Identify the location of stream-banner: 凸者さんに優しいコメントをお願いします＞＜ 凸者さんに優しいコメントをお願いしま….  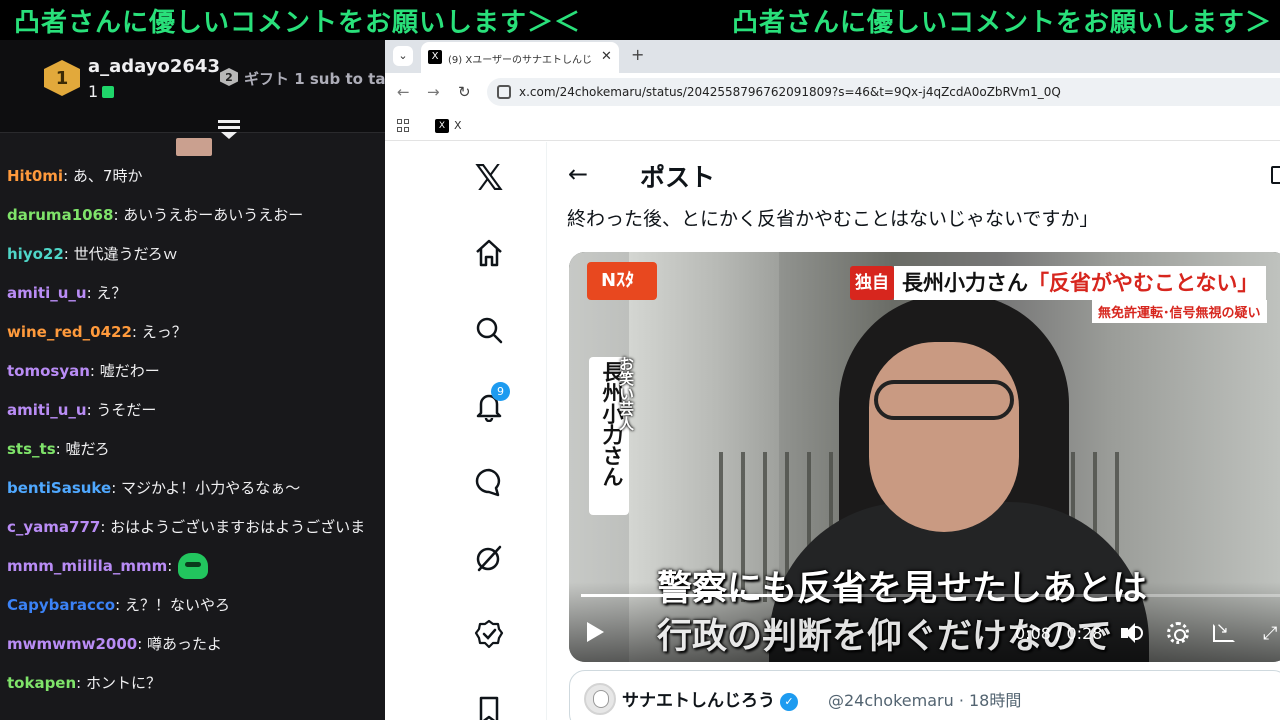
(640, 20).